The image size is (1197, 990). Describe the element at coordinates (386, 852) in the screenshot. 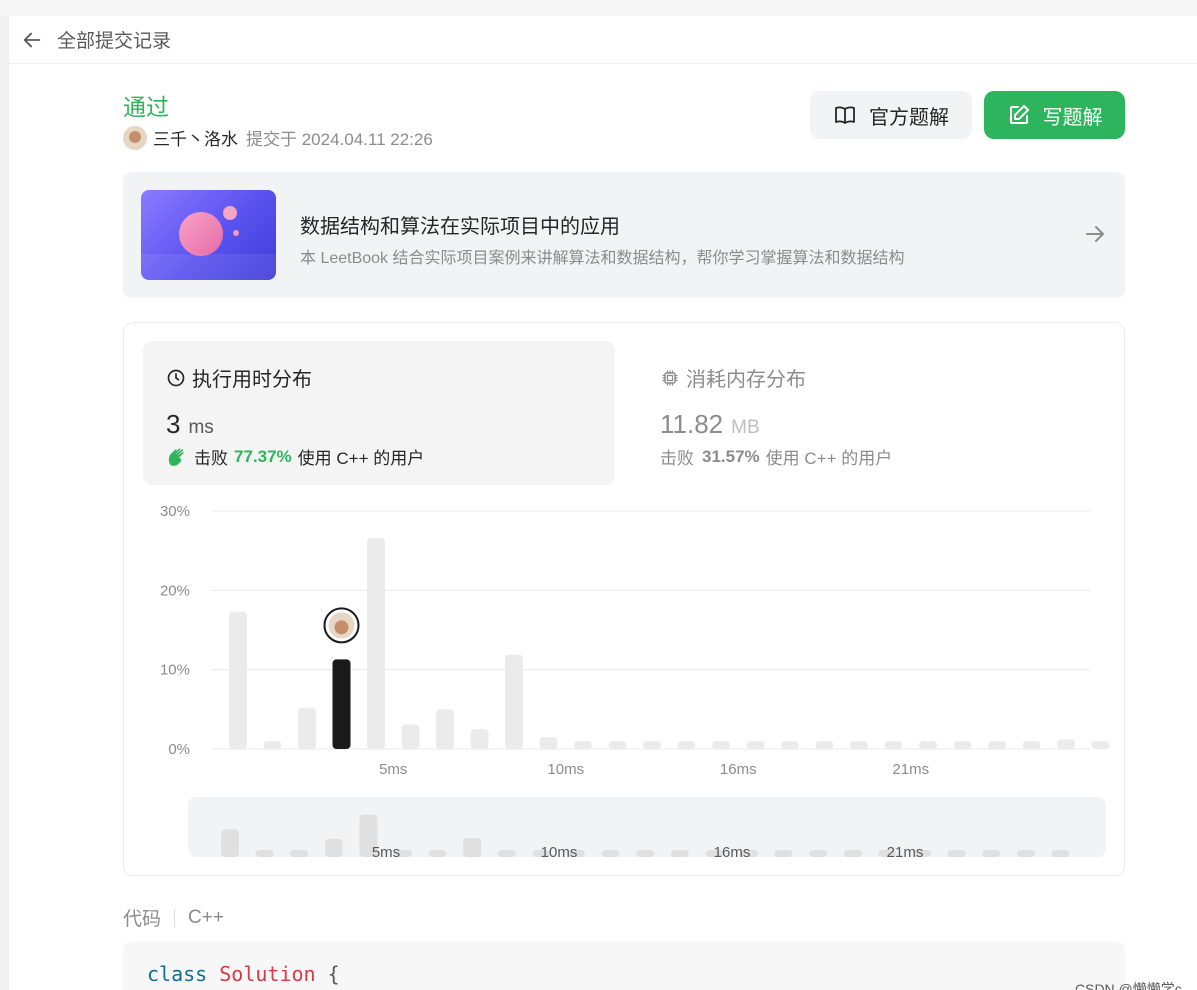

I see `mini-x-tick-label: 5ms` at that location.